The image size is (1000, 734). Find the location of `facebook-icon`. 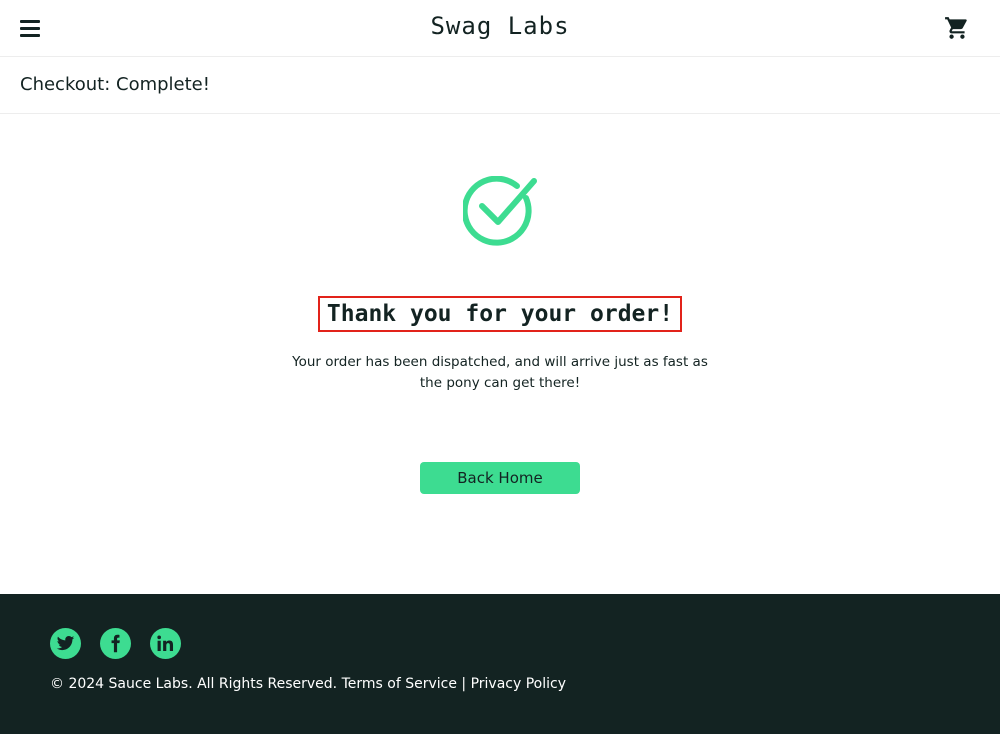

facebook-icon is located at coordinates (115, 643).